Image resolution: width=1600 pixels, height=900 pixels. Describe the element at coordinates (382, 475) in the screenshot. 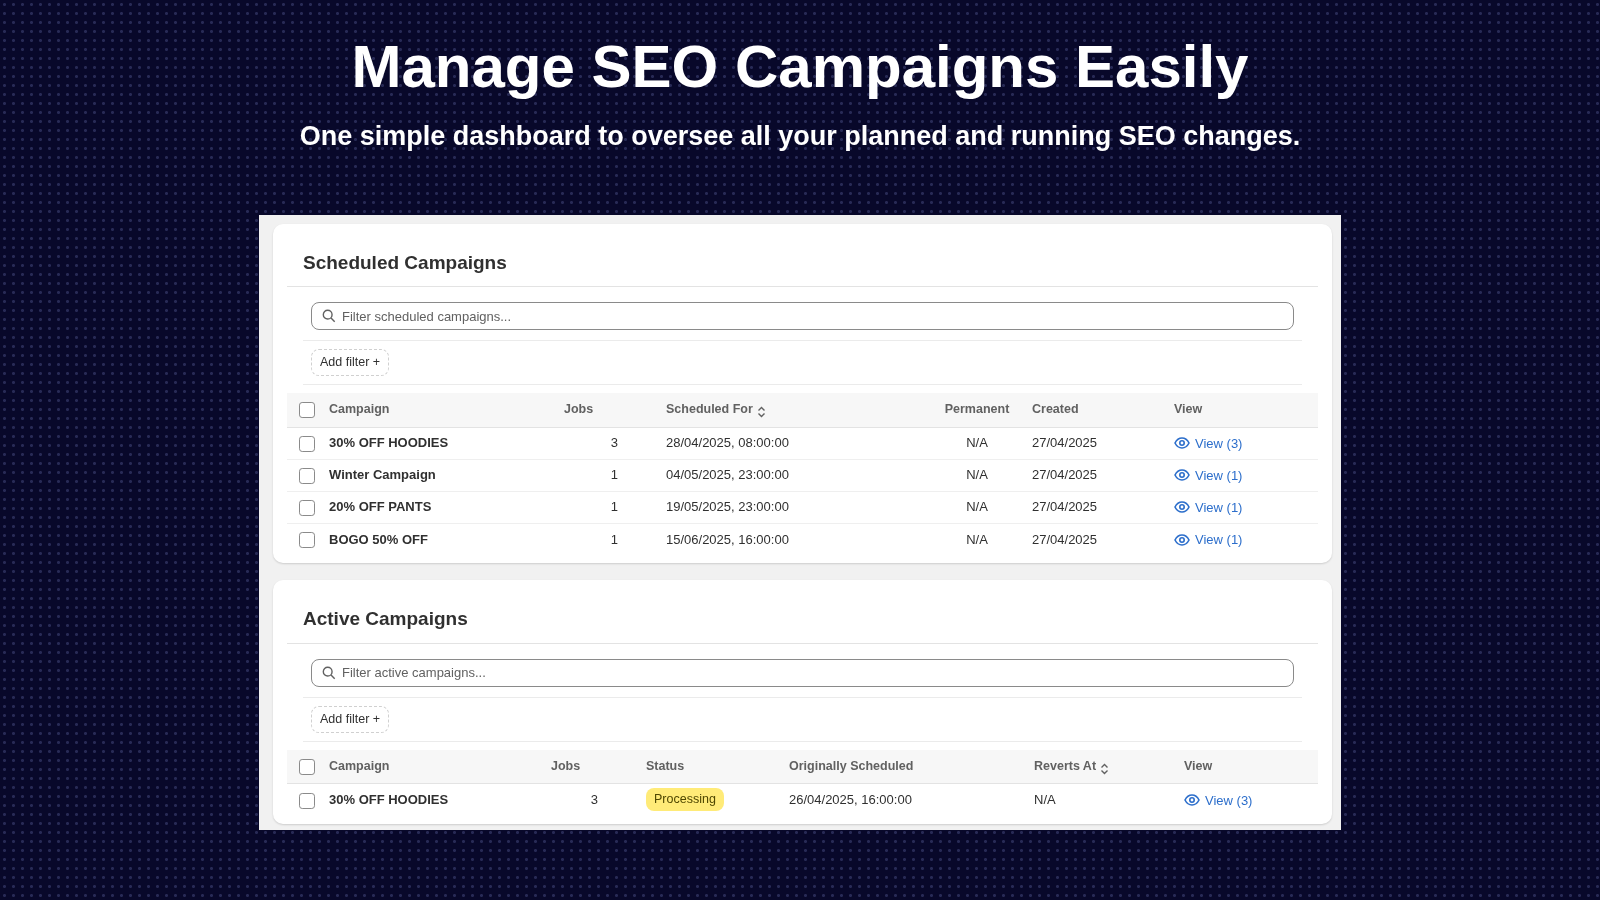

I see `campaign-name: Winter Campaign` at that location.